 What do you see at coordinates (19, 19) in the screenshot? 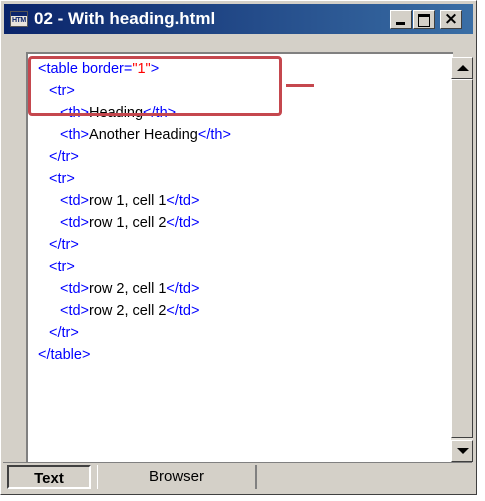
I see `html-file-icon: HTM` at bounding box center [19, 19].